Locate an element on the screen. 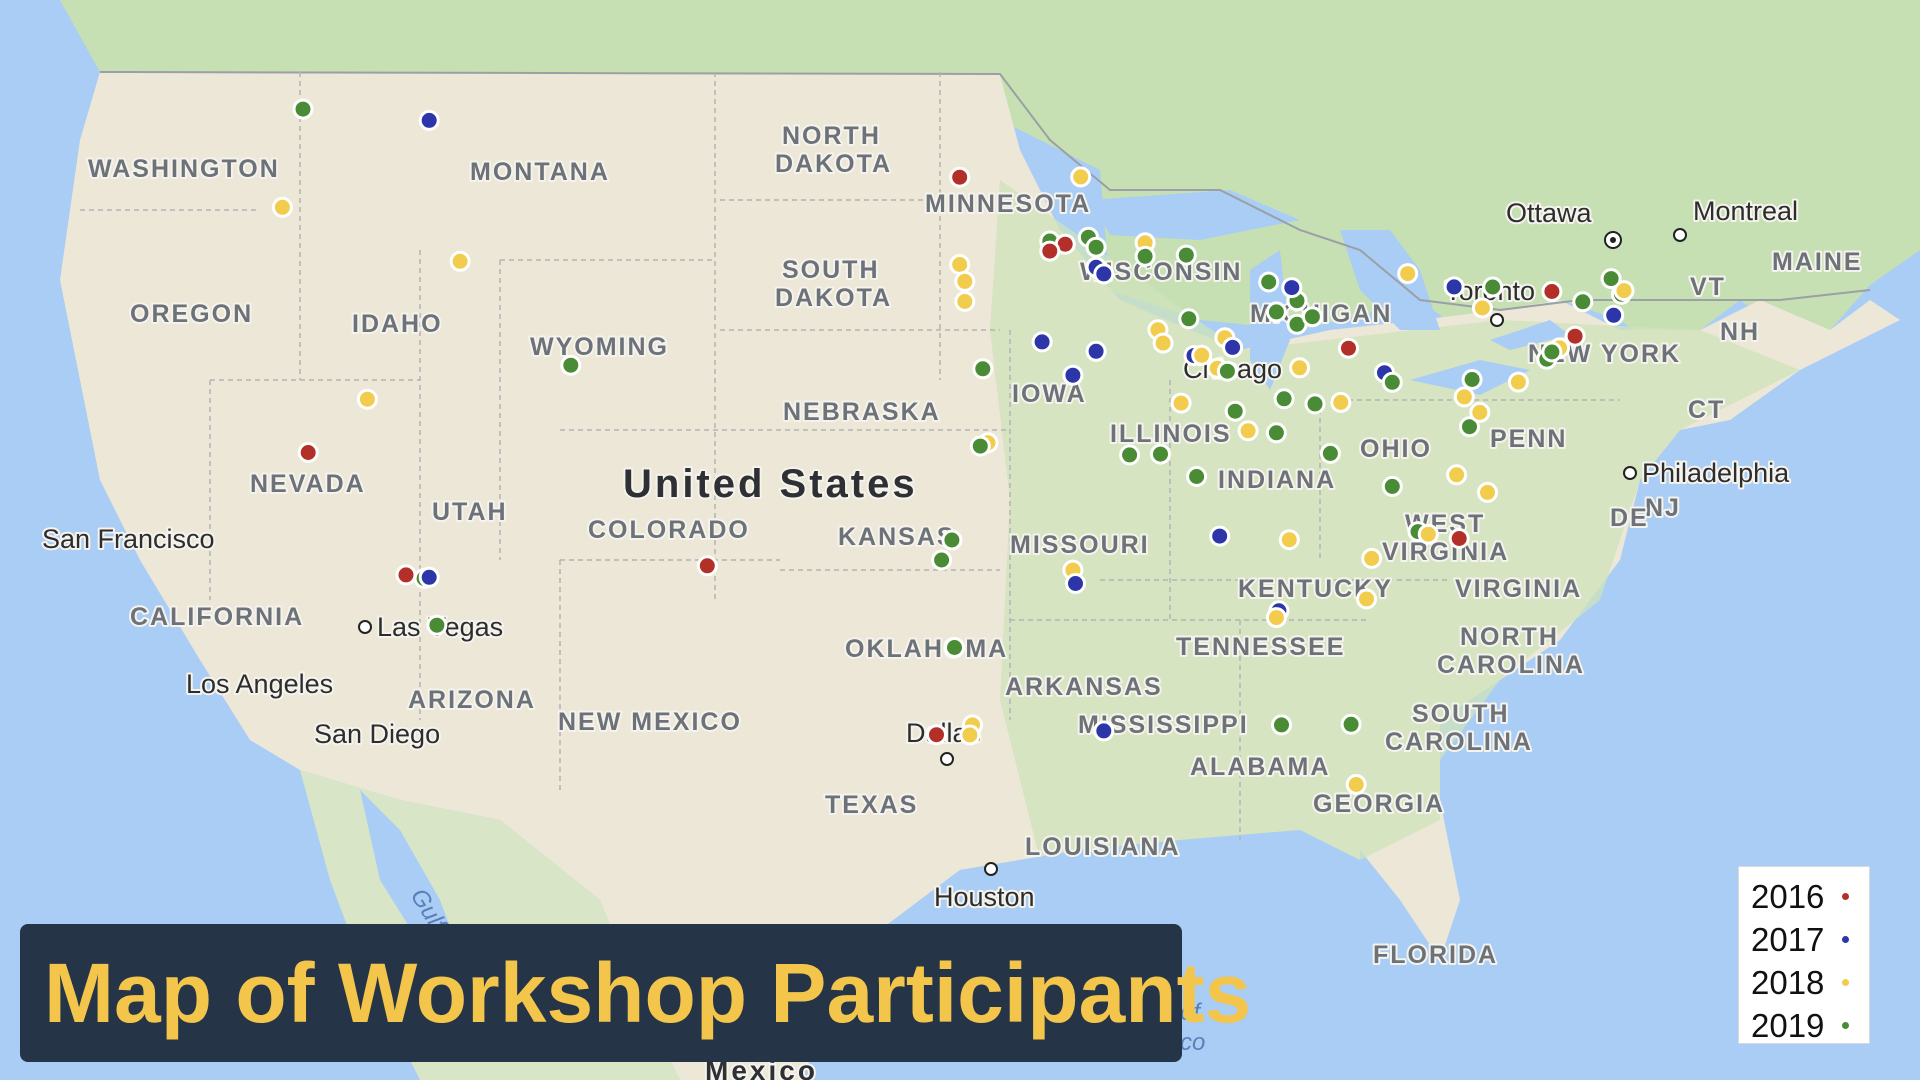 This screenshot has width=1920, height=1080. state-label: OHIO is located at coordinates (1396, 449).